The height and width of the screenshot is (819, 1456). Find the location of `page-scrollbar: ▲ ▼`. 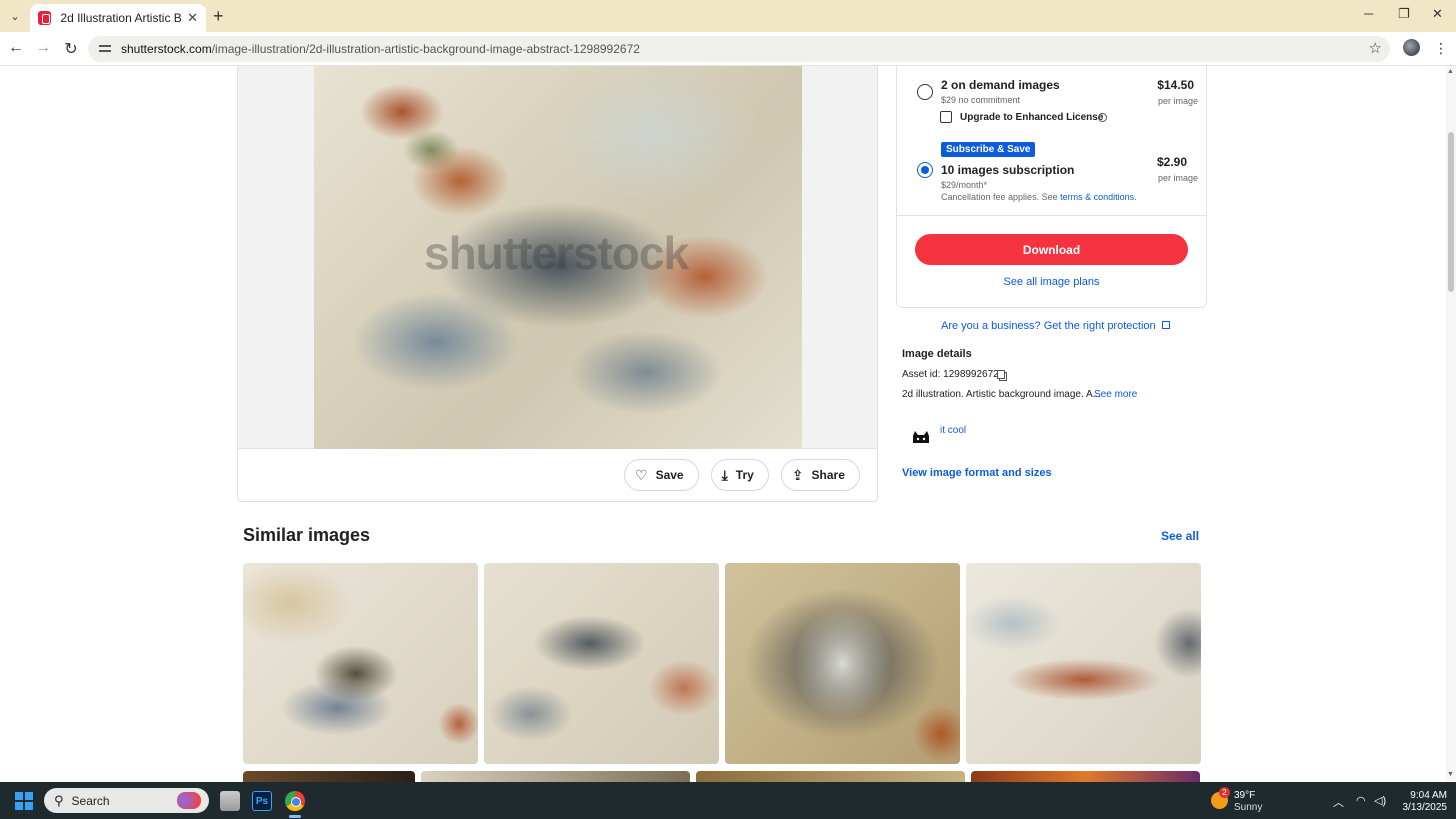

page-scrollbar: ▲ ▼ is located at coordinates (1451, 424).